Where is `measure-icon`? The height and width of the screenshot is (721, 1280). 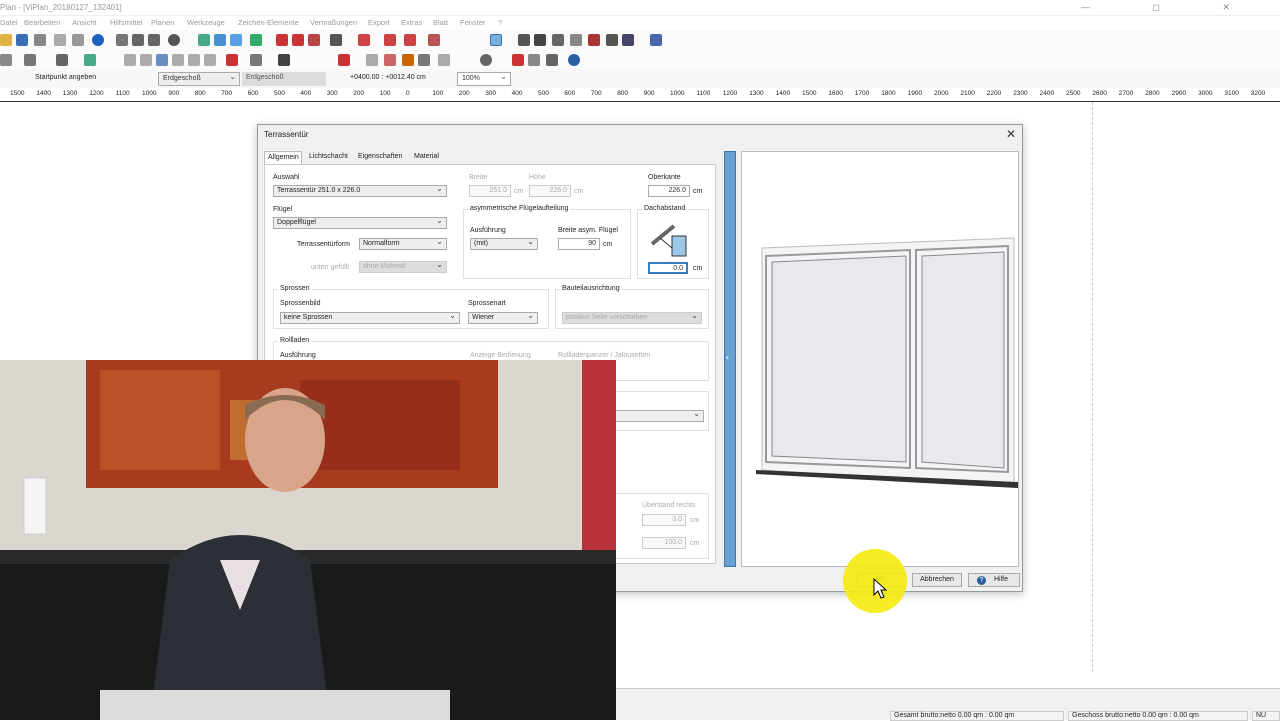
measure-icon is located at coordinates (256, 40).